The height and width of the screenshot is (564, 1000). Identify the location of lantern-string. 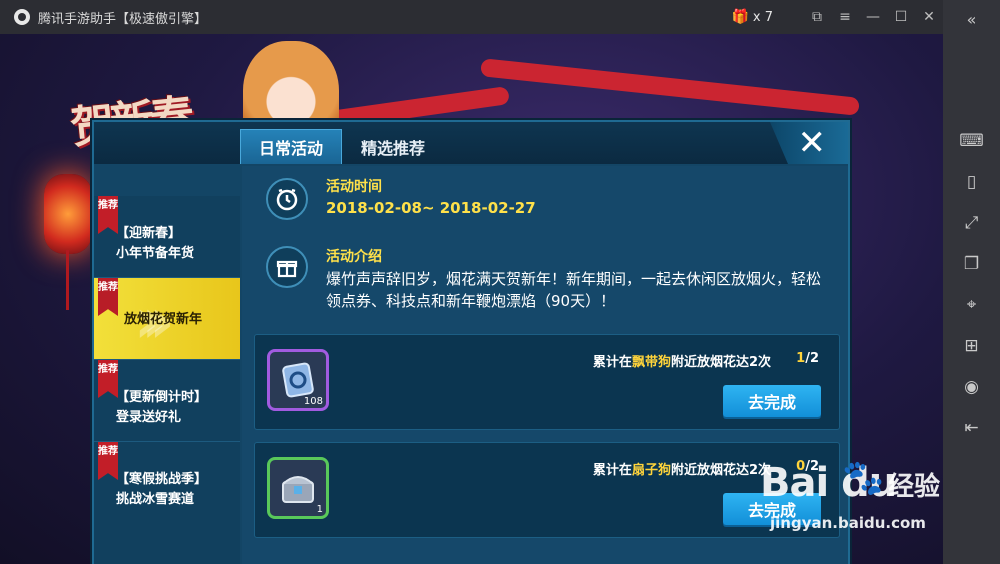
(67, 280).